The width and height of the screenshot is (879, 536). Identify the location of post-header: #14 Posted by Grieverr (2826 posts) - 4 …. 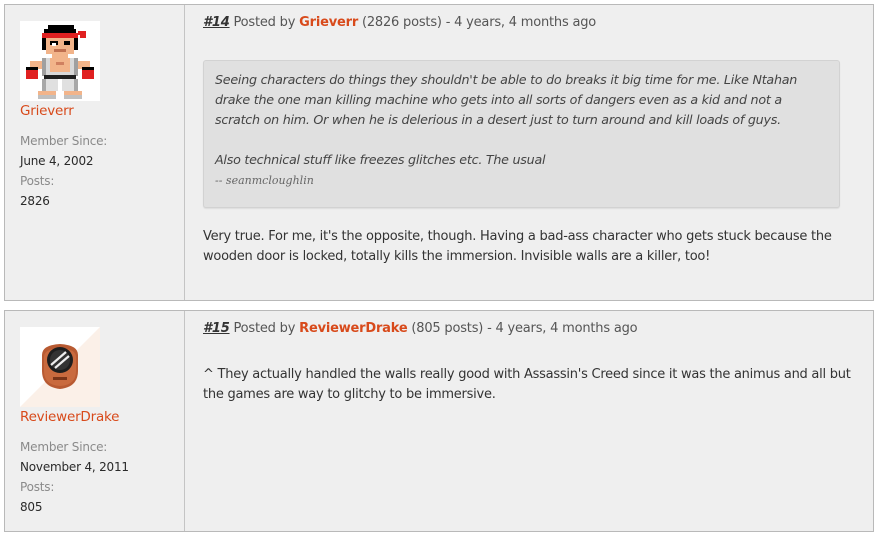
(399, 22).